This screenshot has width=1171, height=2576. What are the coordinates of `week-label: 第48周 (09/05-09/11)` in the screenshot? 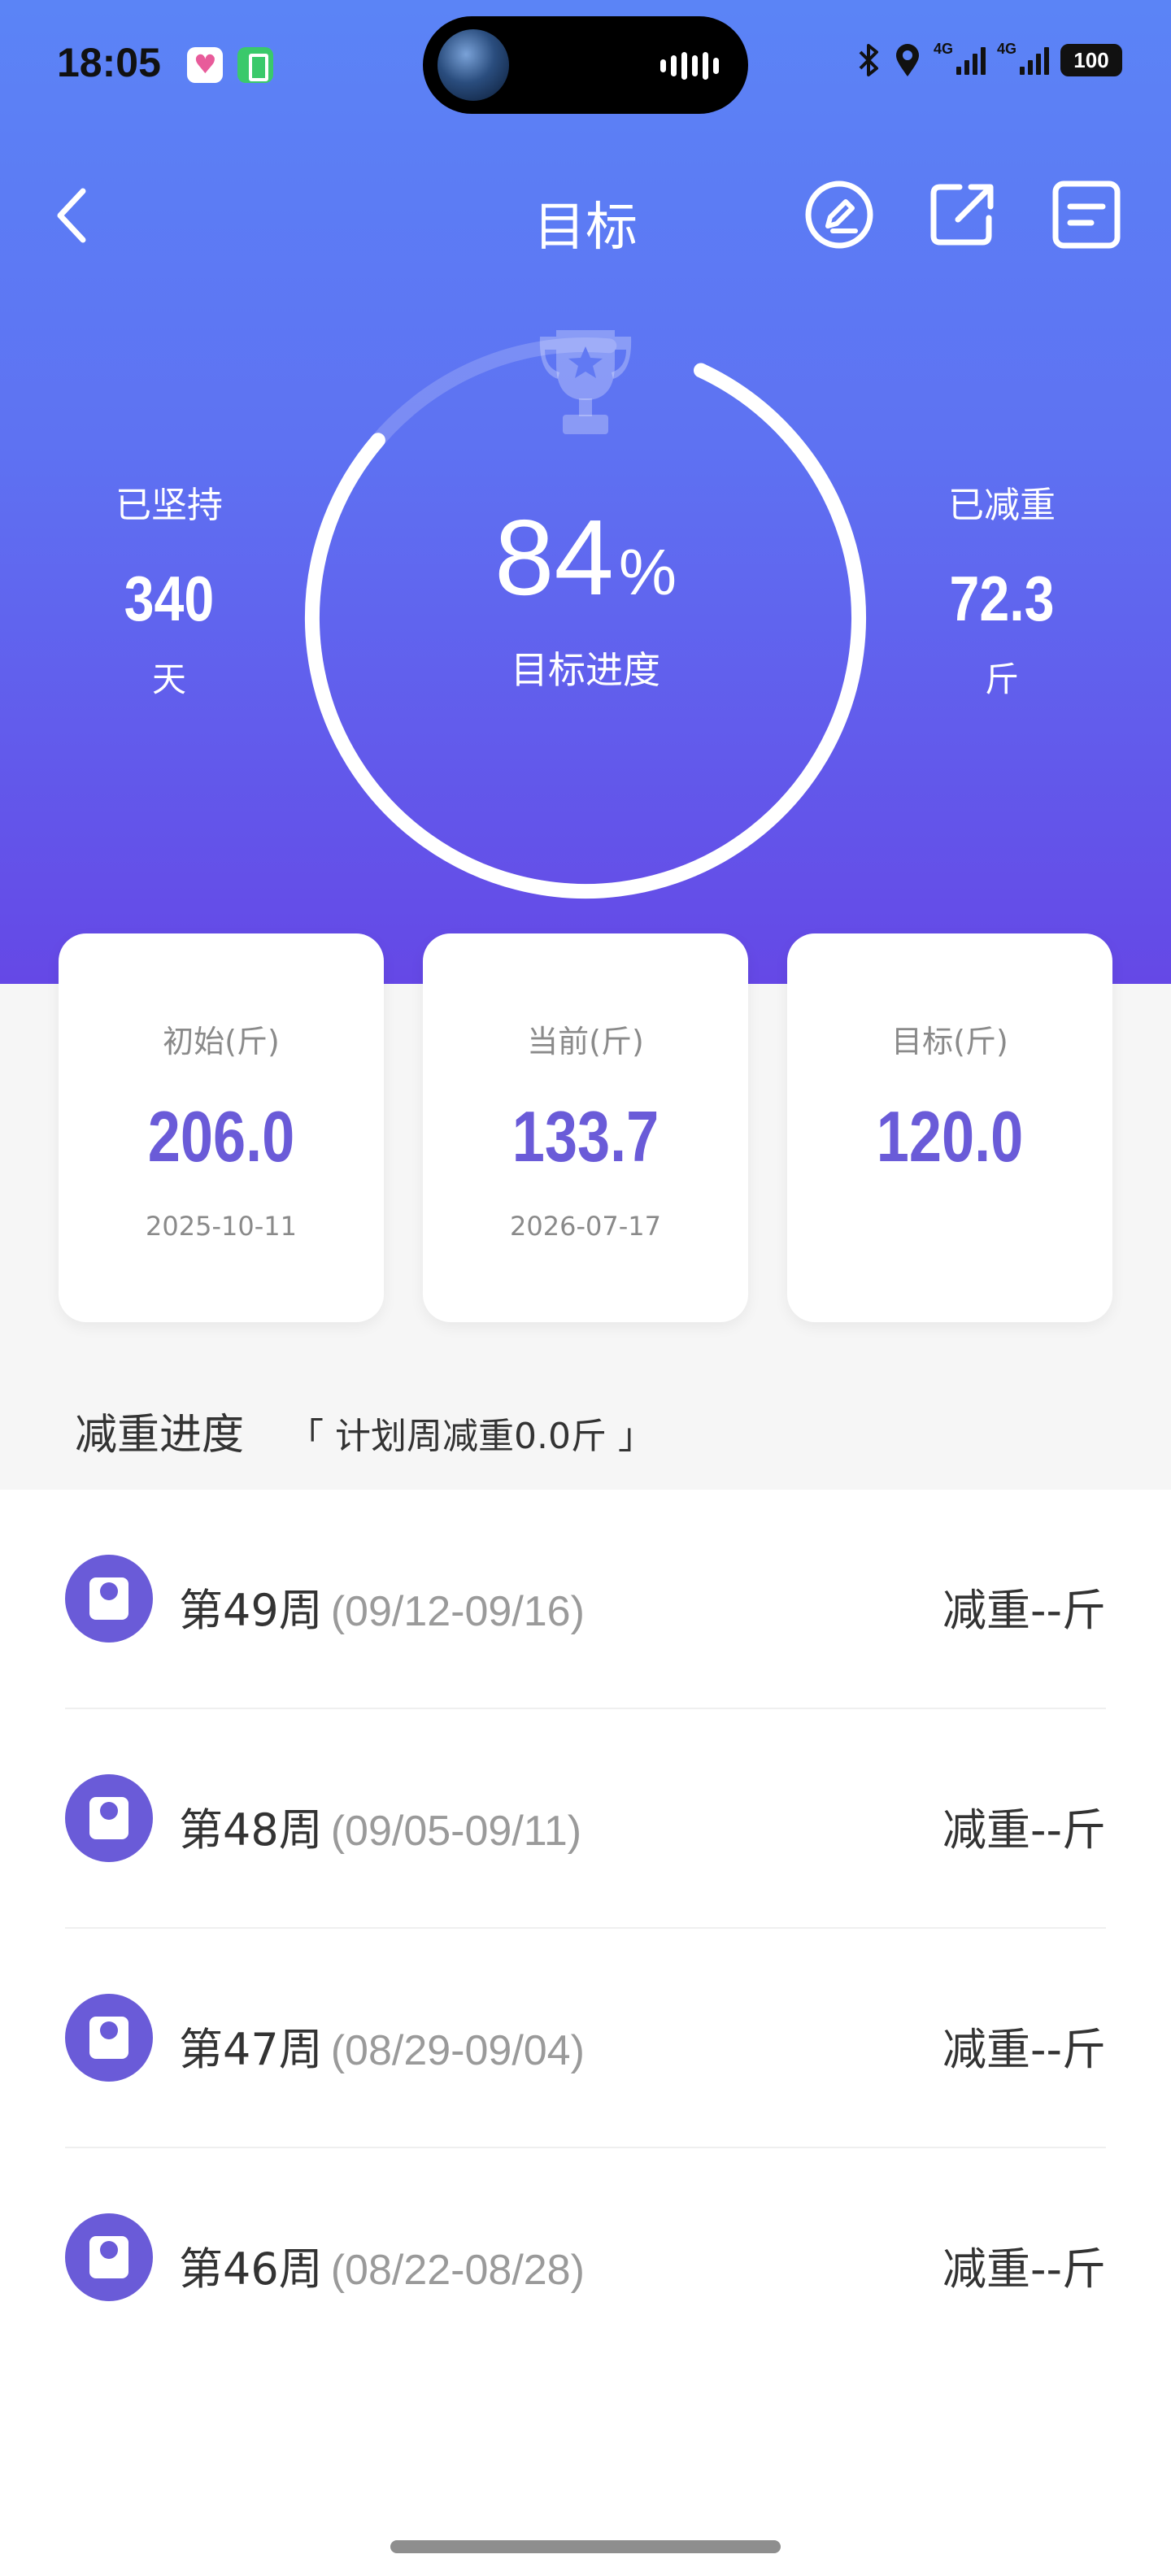 It's located at (381, 1830).